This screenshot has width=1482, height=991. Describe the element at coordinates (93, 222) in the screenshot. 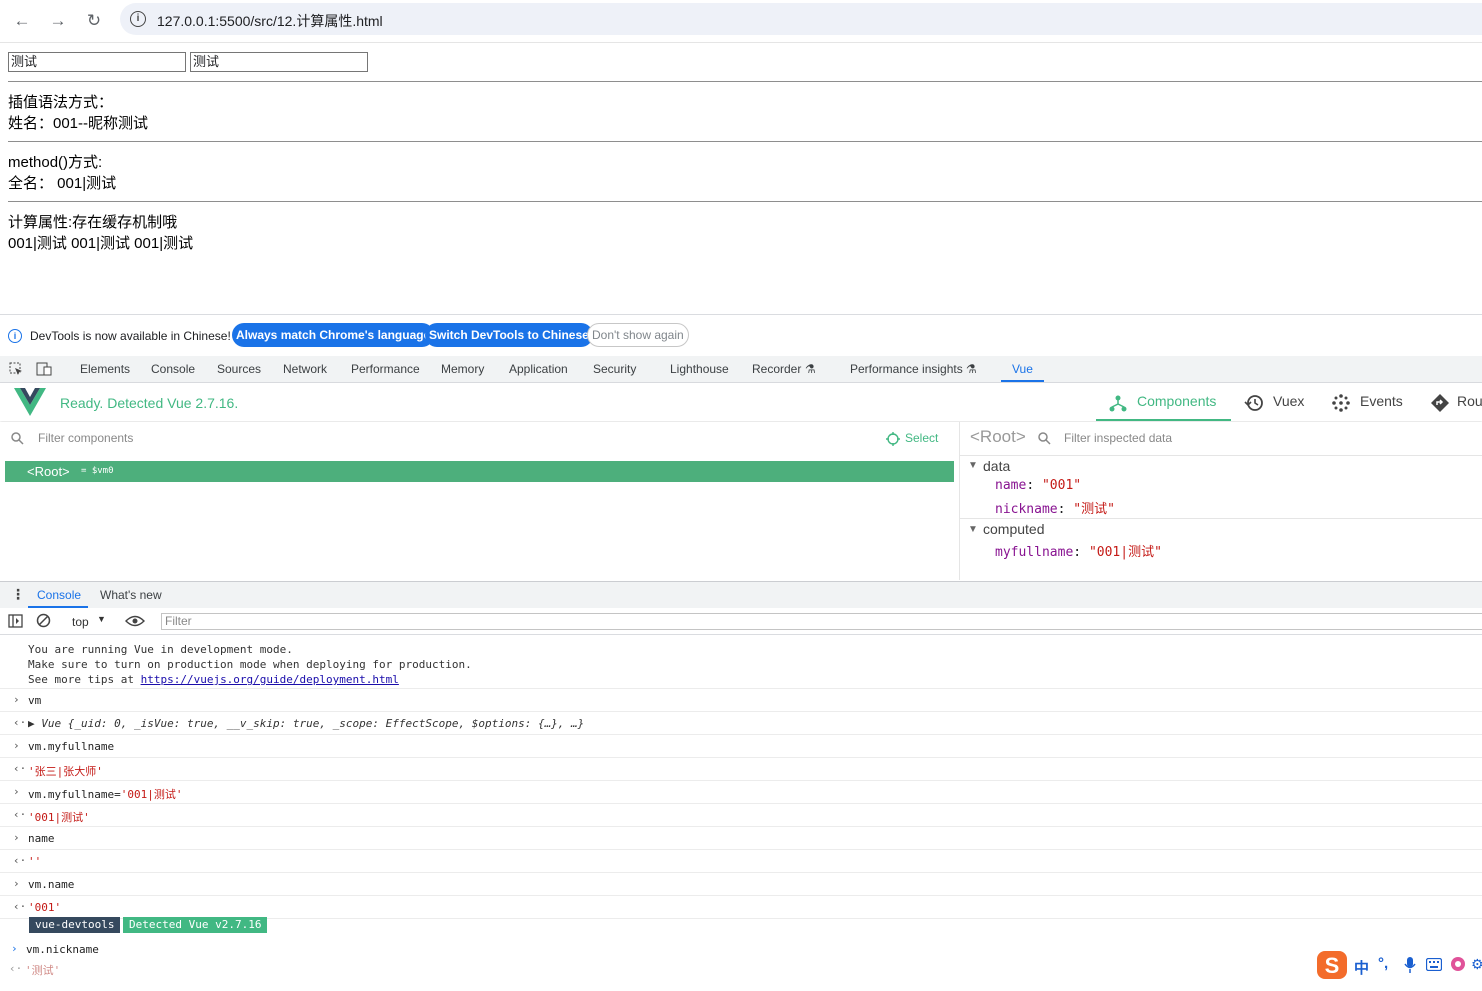

I see `section-title-computed: 计算属性:存在缓存机制哦` at that location.